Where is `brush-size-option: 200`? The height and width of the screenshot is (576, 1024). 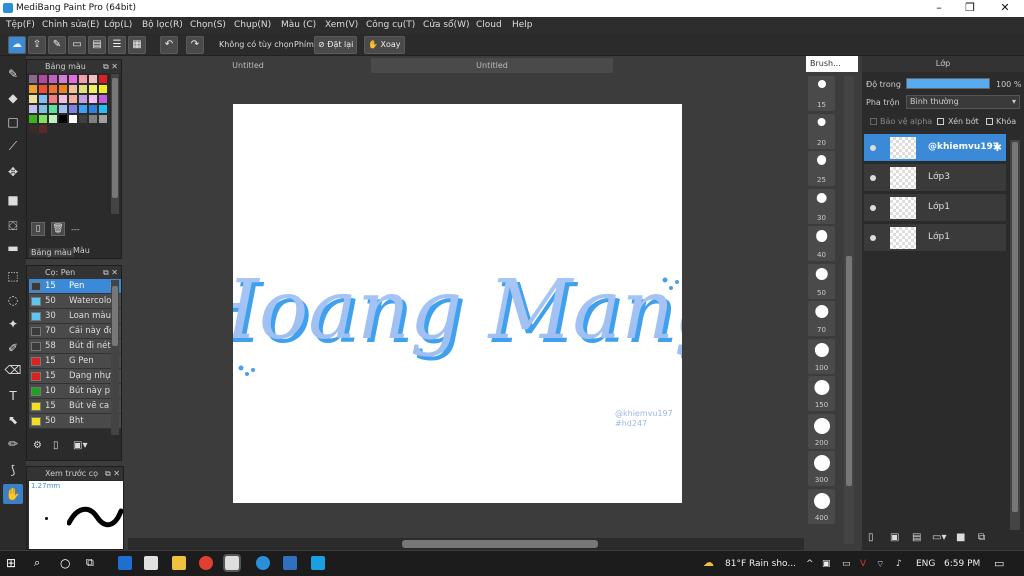
brush-size-option: 200 is located at coordinates (821, 431).